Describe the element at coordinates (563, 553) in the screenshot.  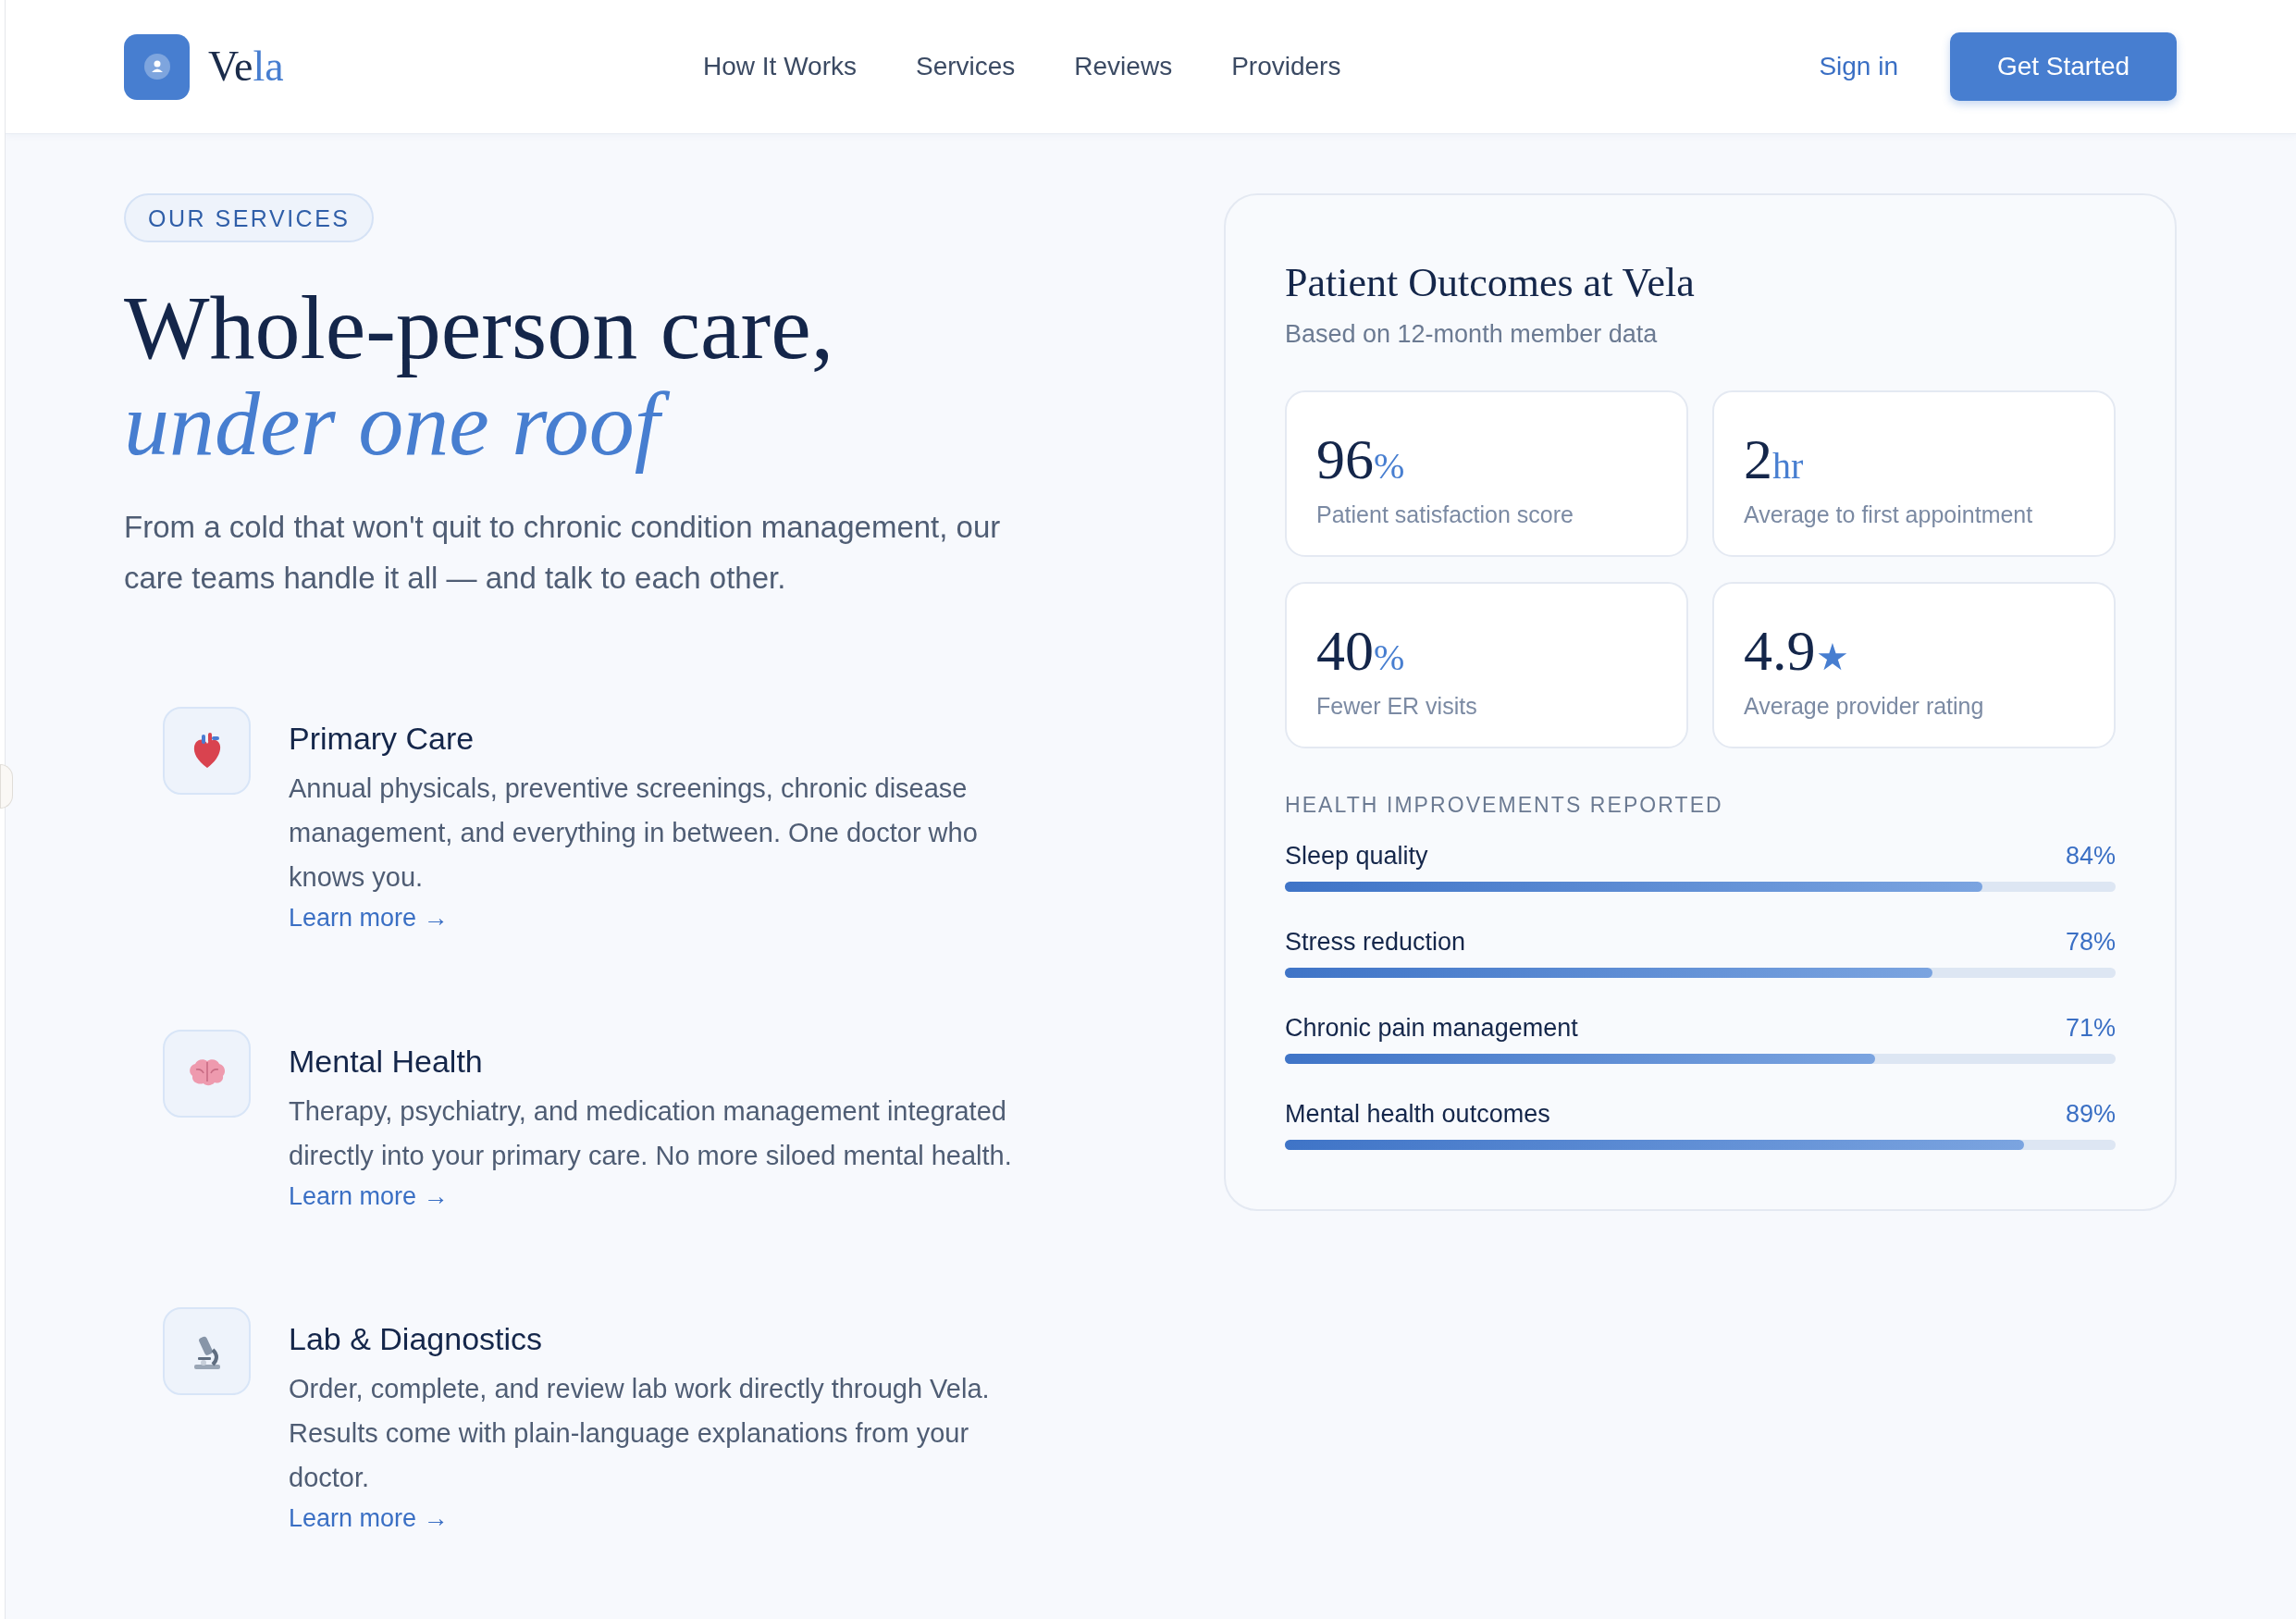
I see `intro-paragraph: From a cold that won't quit to chronic condition management, our care teams handle it all — and talk to each other.` at that location.